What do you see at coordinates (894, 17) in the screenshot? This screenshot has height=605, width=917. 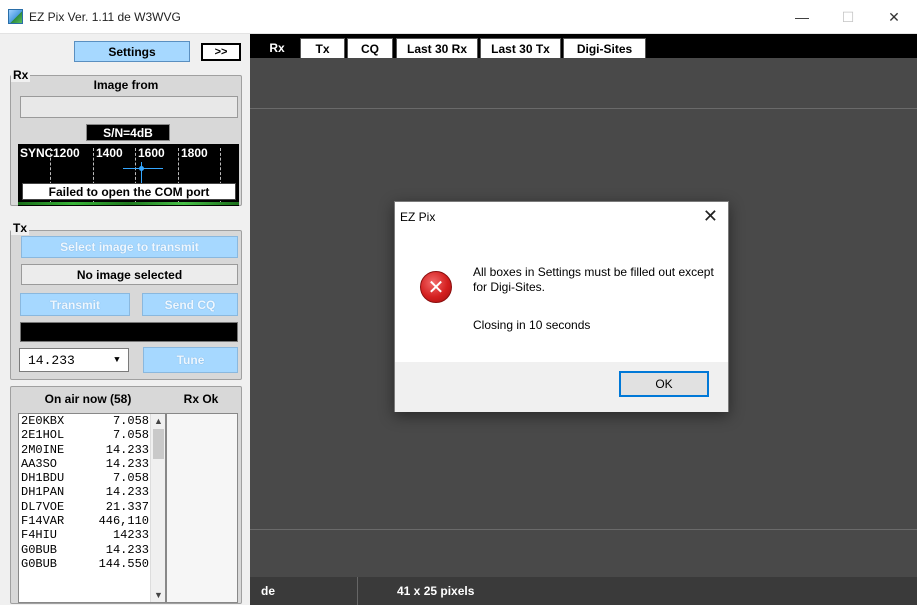 I see `close-button: ✕` at bounding box center [894, 17].